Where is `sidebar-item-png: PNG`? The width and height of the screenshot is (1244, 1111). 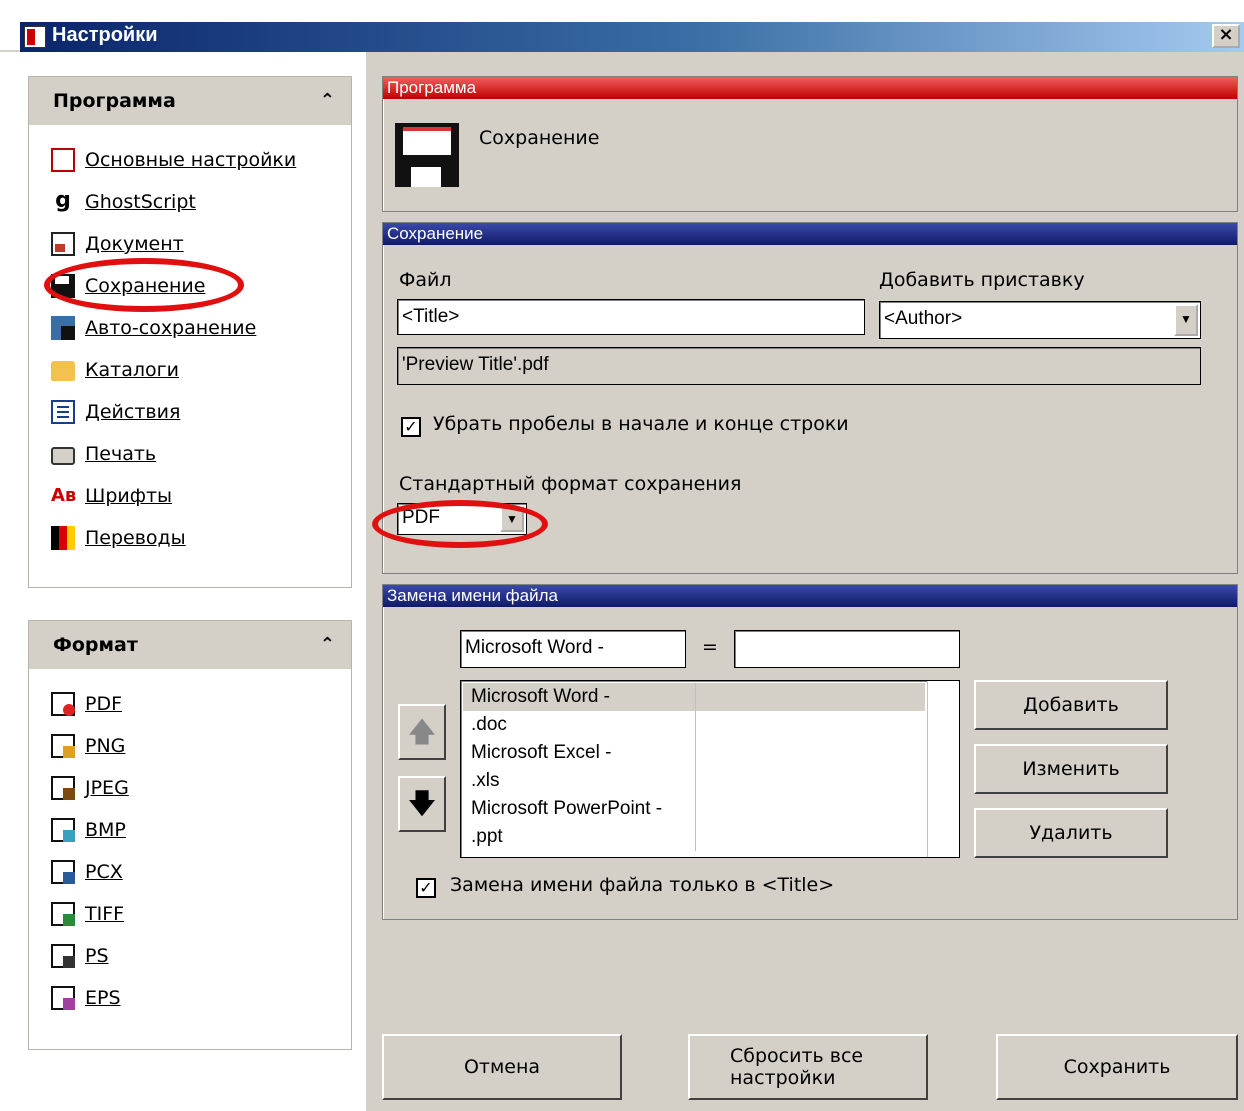 sidebar-item-png: PNG is located at coordinates (88, 746).